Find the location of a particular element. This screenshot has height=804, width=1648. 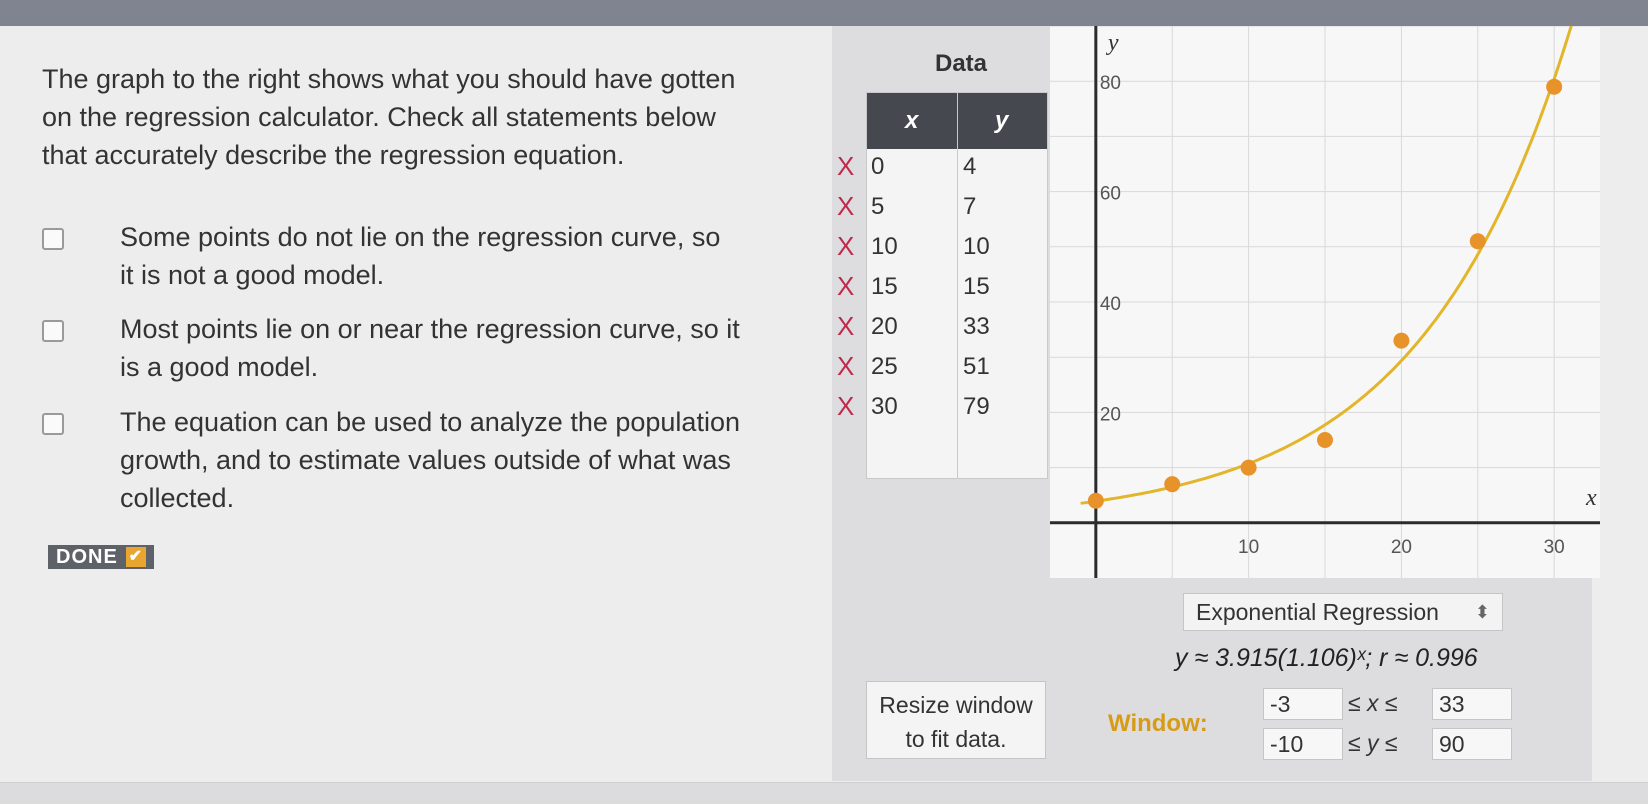

y-tick-label: 80 is located at coordinates (1110, 83).